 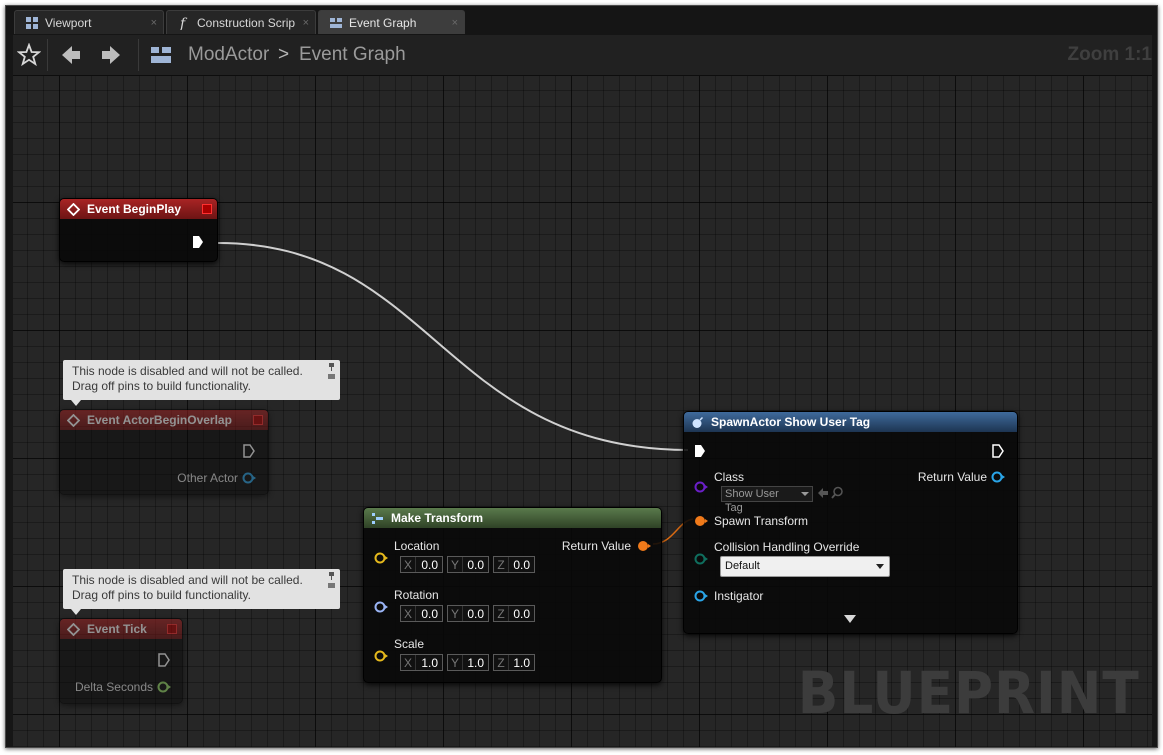 What do you see at coordinates (700, 451) in the screenshot?
I see `exec-input-pin` at bounding box center [700, 451].